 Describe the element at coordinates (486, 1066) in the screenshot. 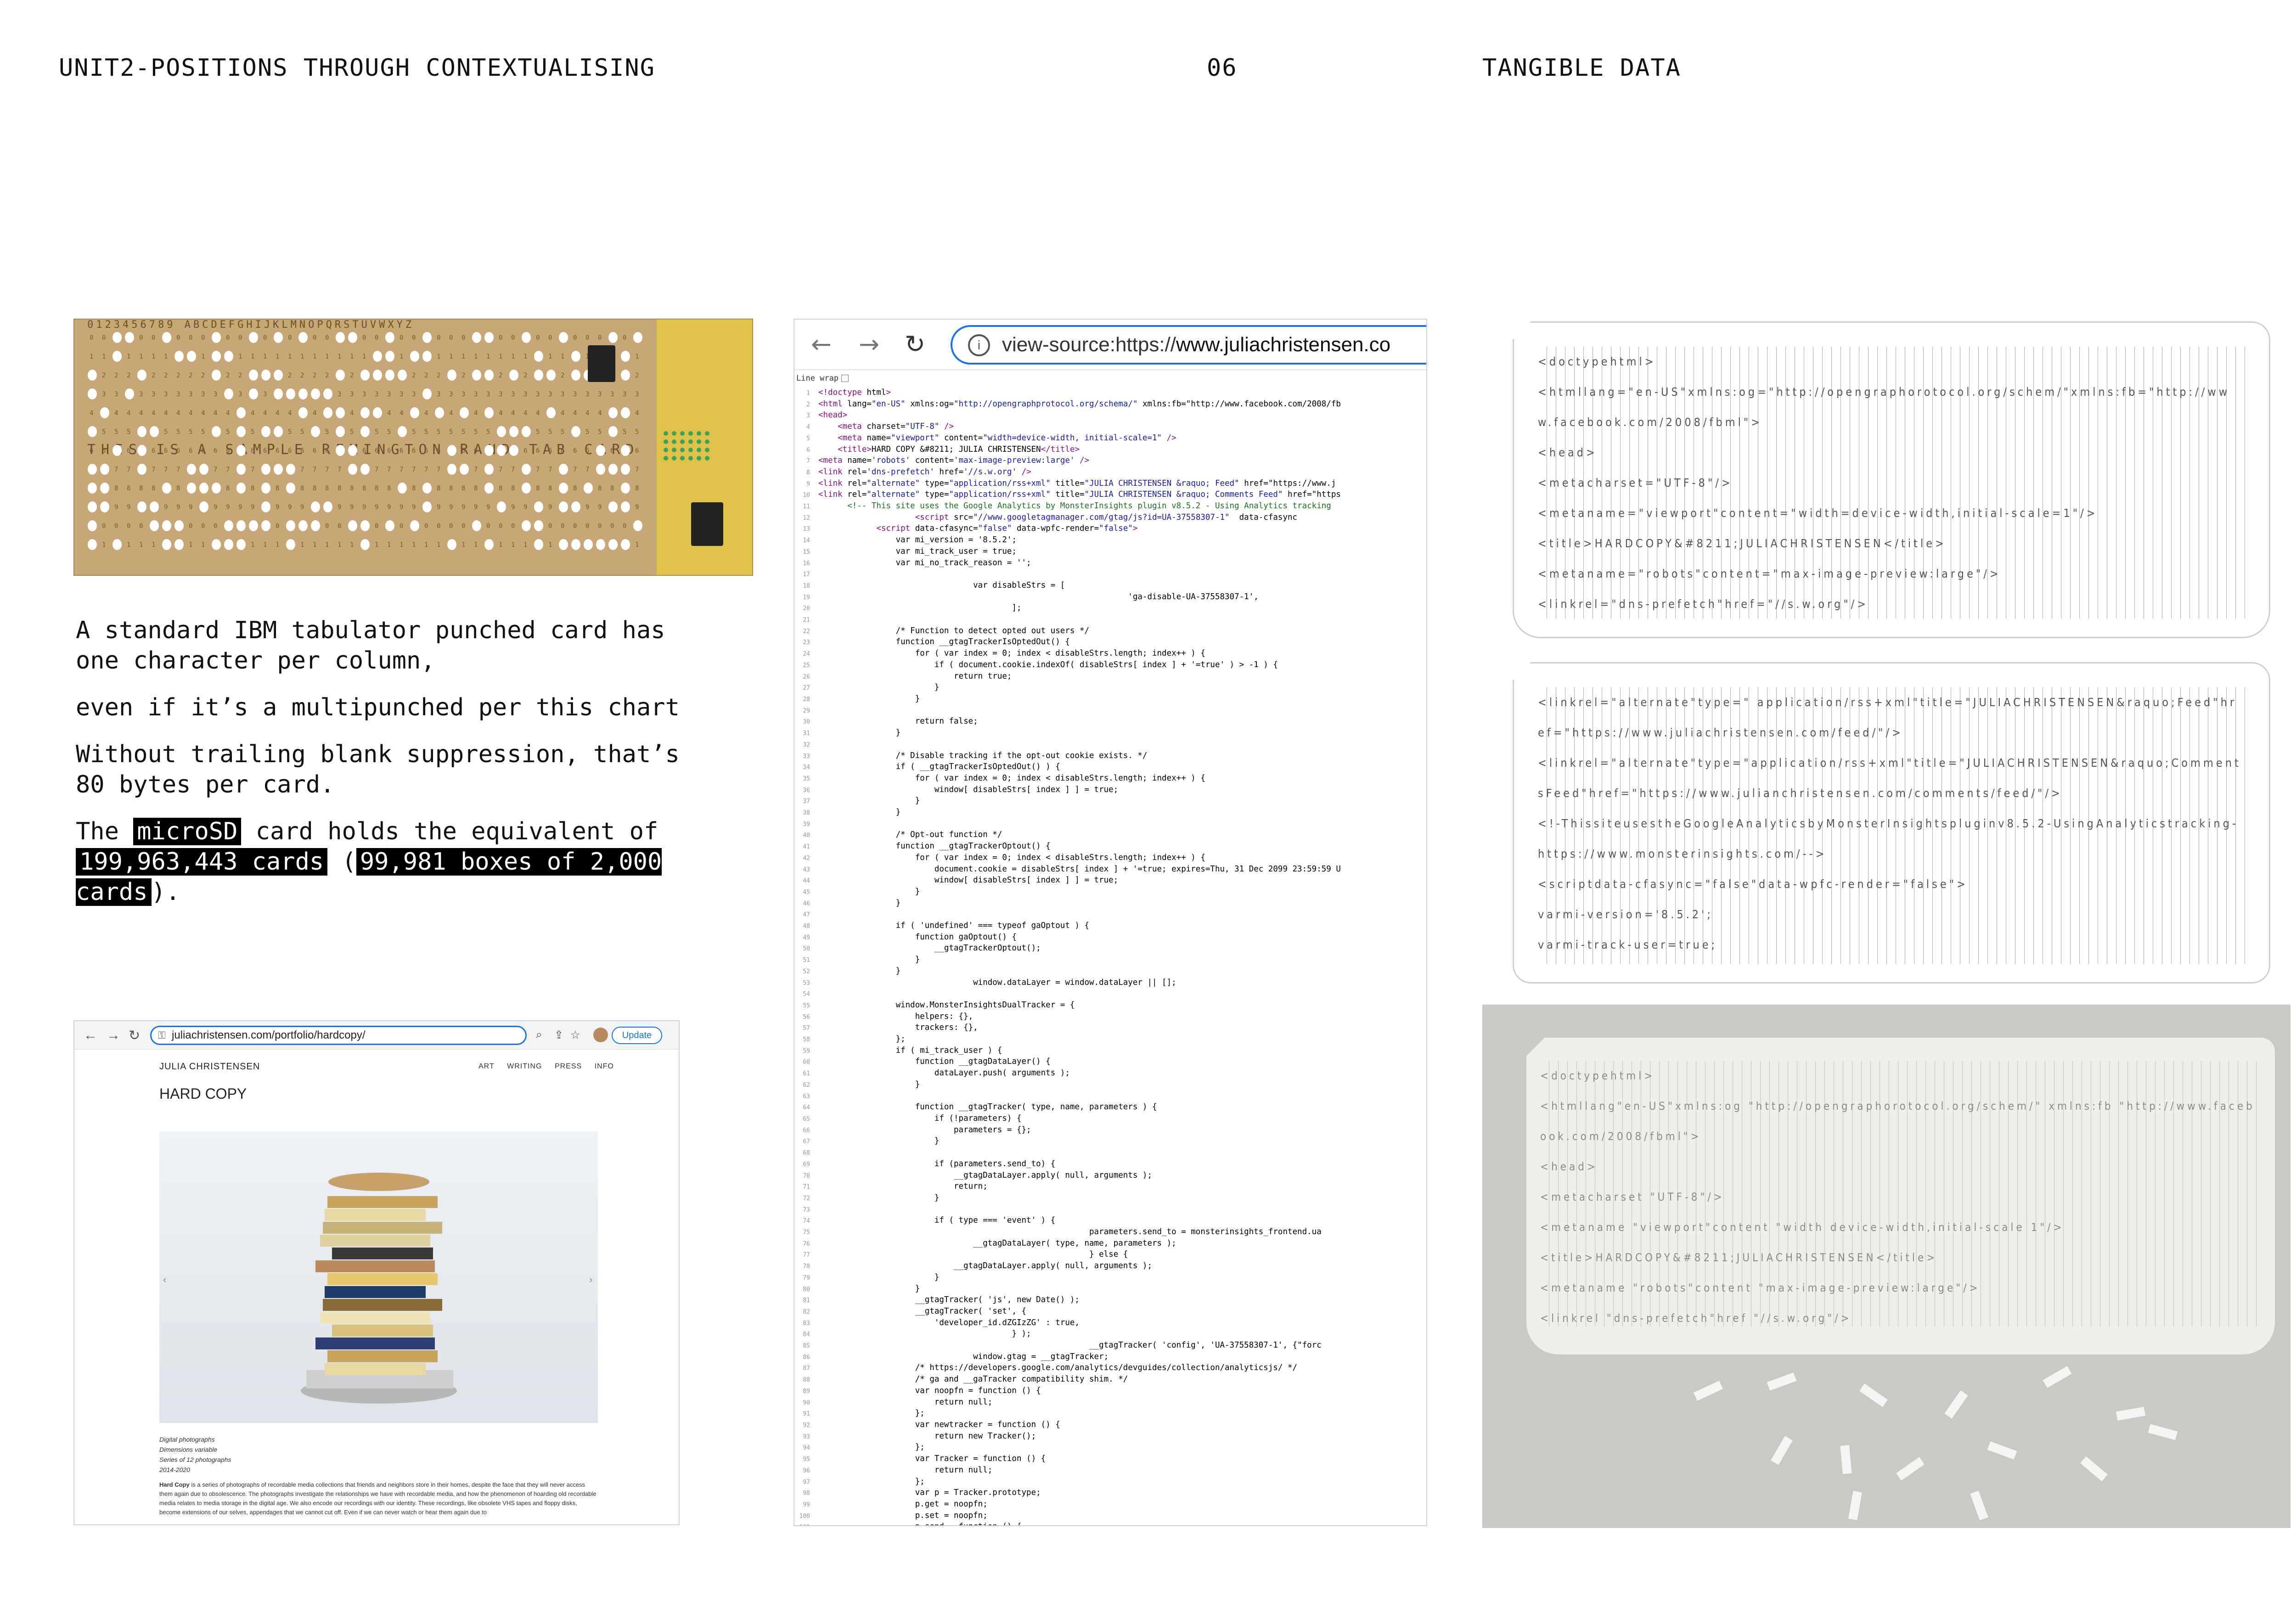

I see `nav-art: ART` at that location.